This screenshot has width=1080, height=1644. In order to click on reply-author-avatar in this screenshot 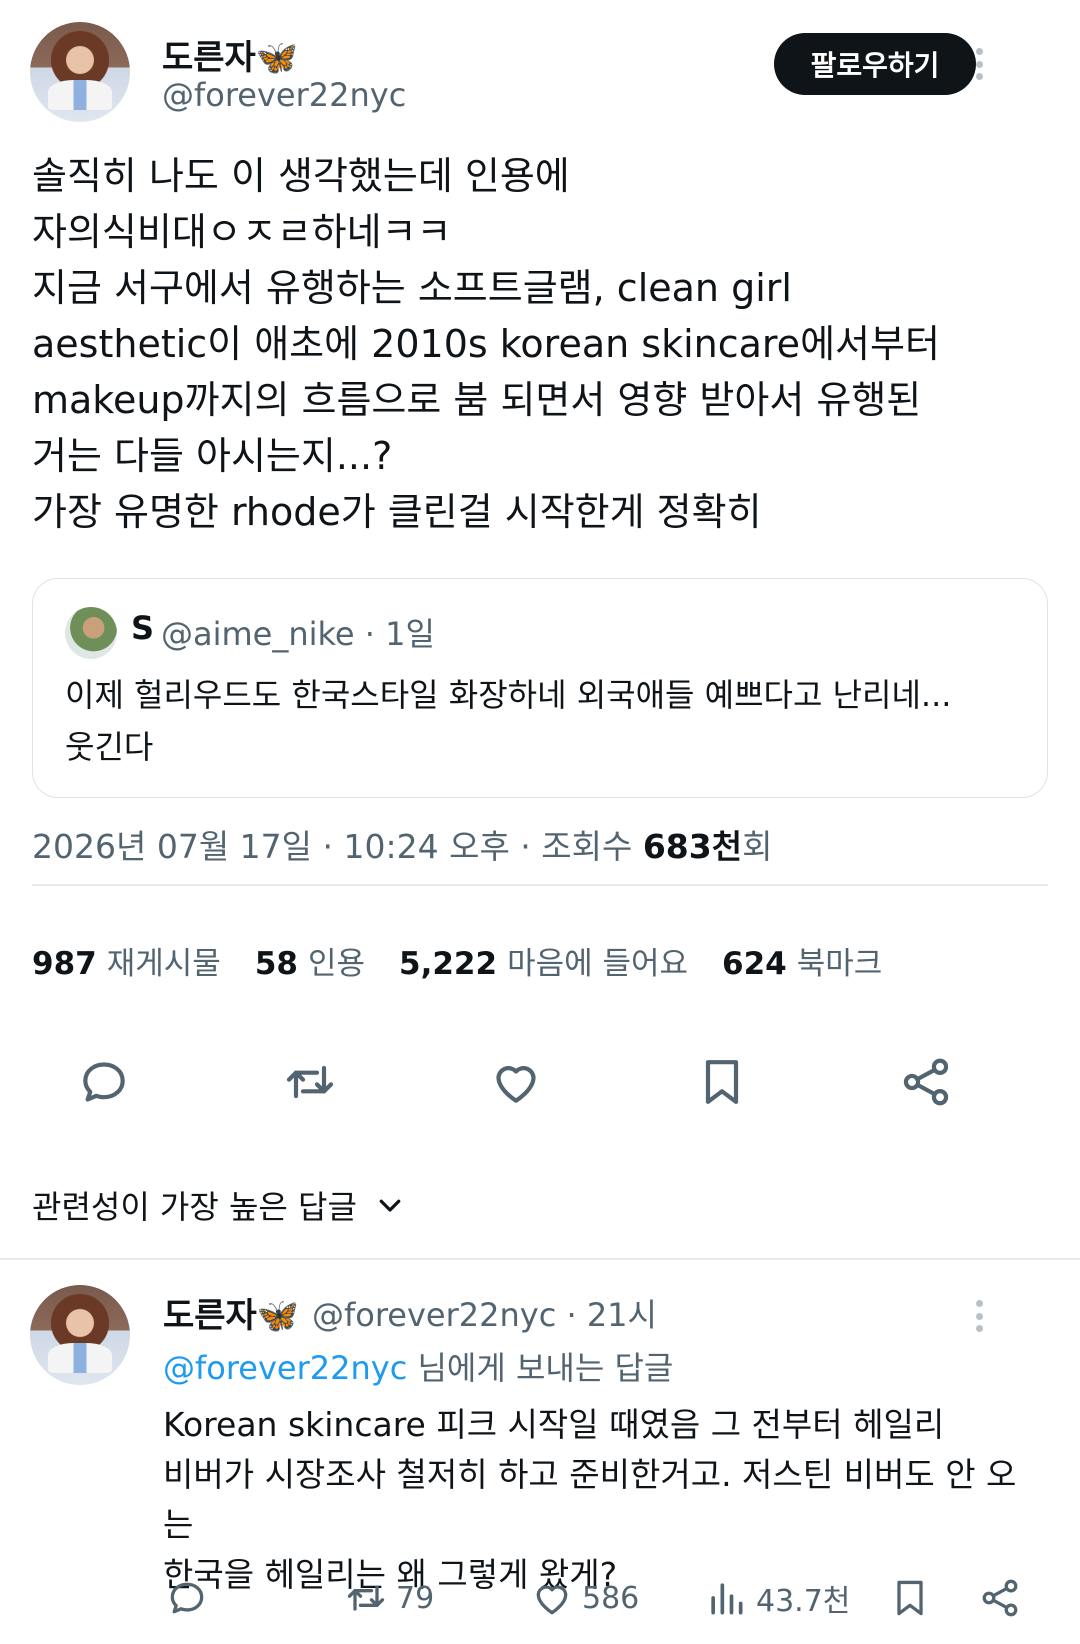, I will do `click(80, 1335)`.